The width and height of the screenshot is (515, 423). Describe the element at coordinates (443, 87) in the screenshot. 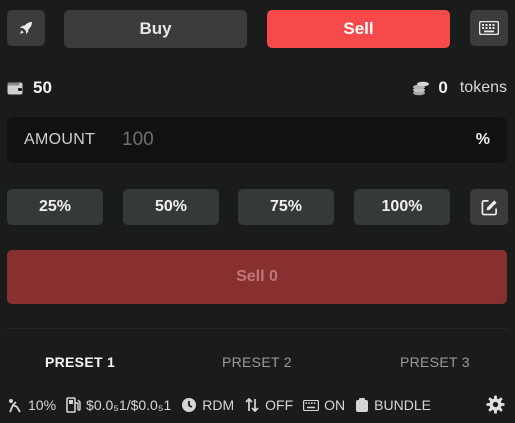

I see `token-balance: 0` at that location.